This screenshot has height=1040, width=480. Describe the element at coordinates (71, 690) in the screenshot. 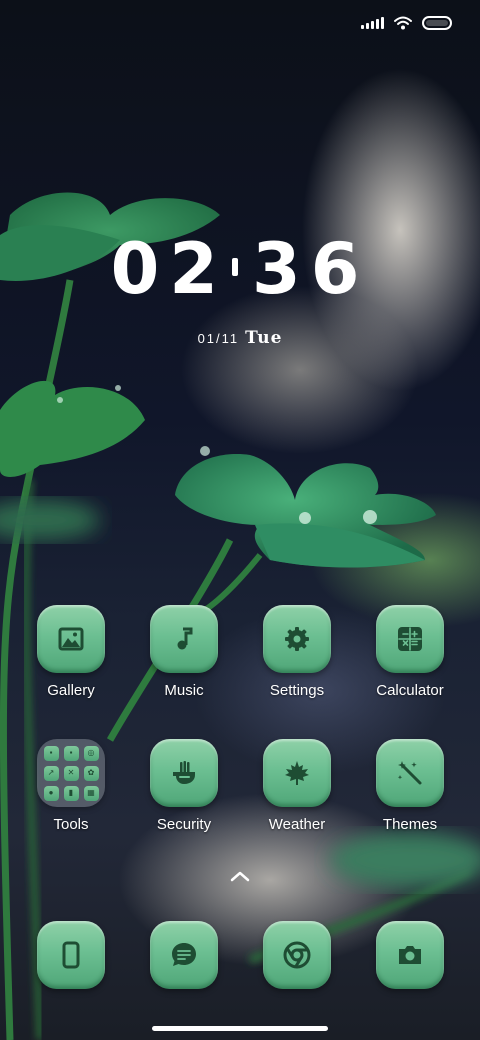

I see `app-label: Gallery` at that location.